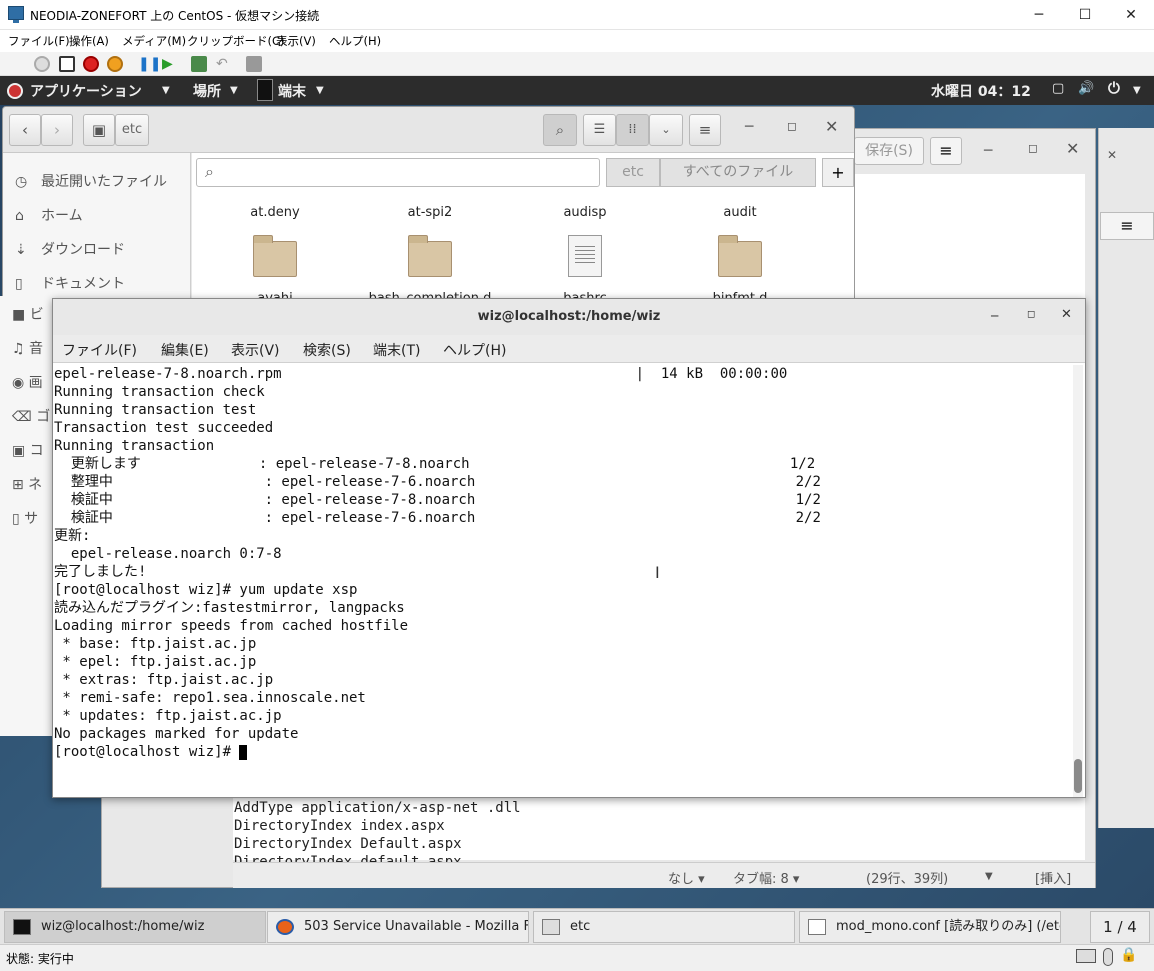  What do you see at coordinates (1039, 15) in the screenshot?
I see `minimize-button: ─` at bounding box center [1039, 15].